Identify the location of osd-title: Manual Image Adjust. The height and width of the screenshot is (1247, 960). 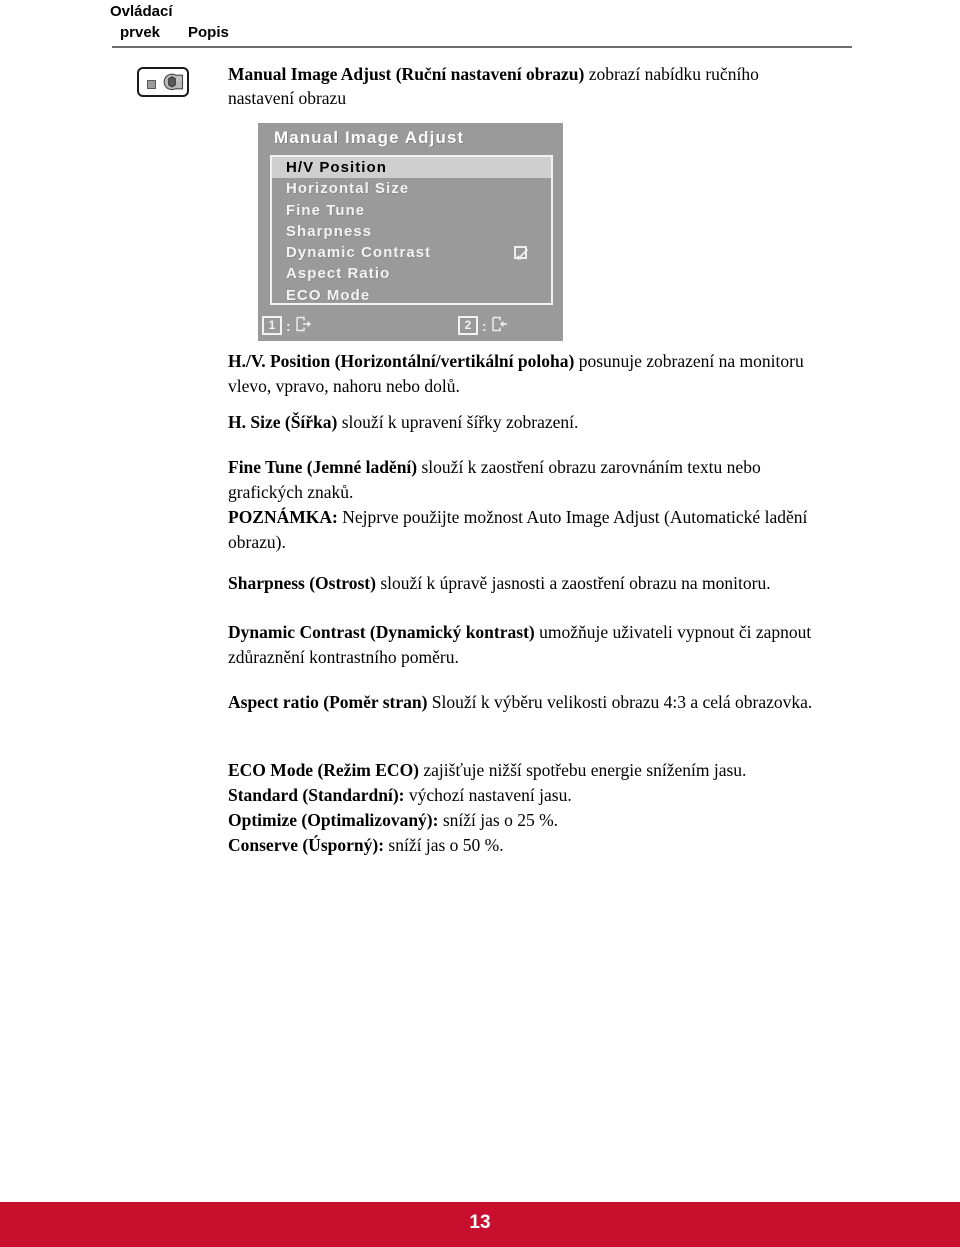
(369, 137).